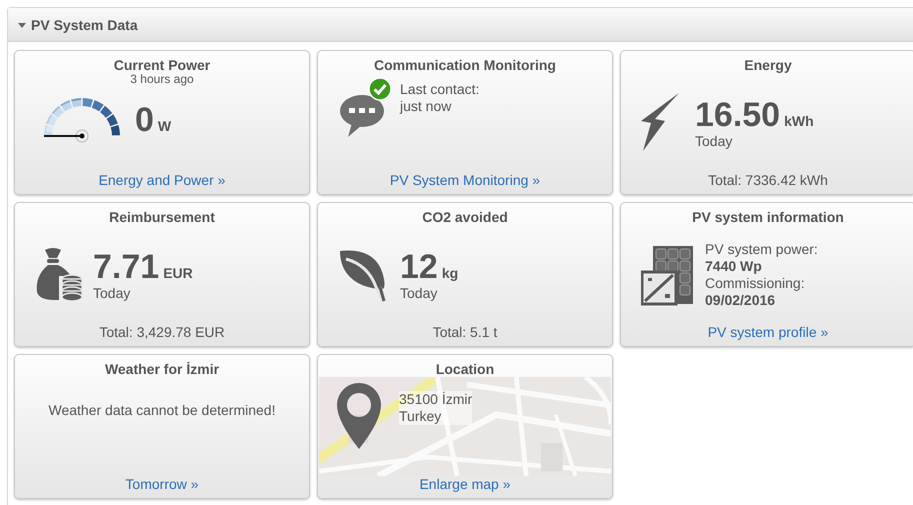 The height and width of the screenshot is (505, 913). Describe the element at coordinates (84, 24) in the screenshot. I see `panel-title: PV System Data` at that location.